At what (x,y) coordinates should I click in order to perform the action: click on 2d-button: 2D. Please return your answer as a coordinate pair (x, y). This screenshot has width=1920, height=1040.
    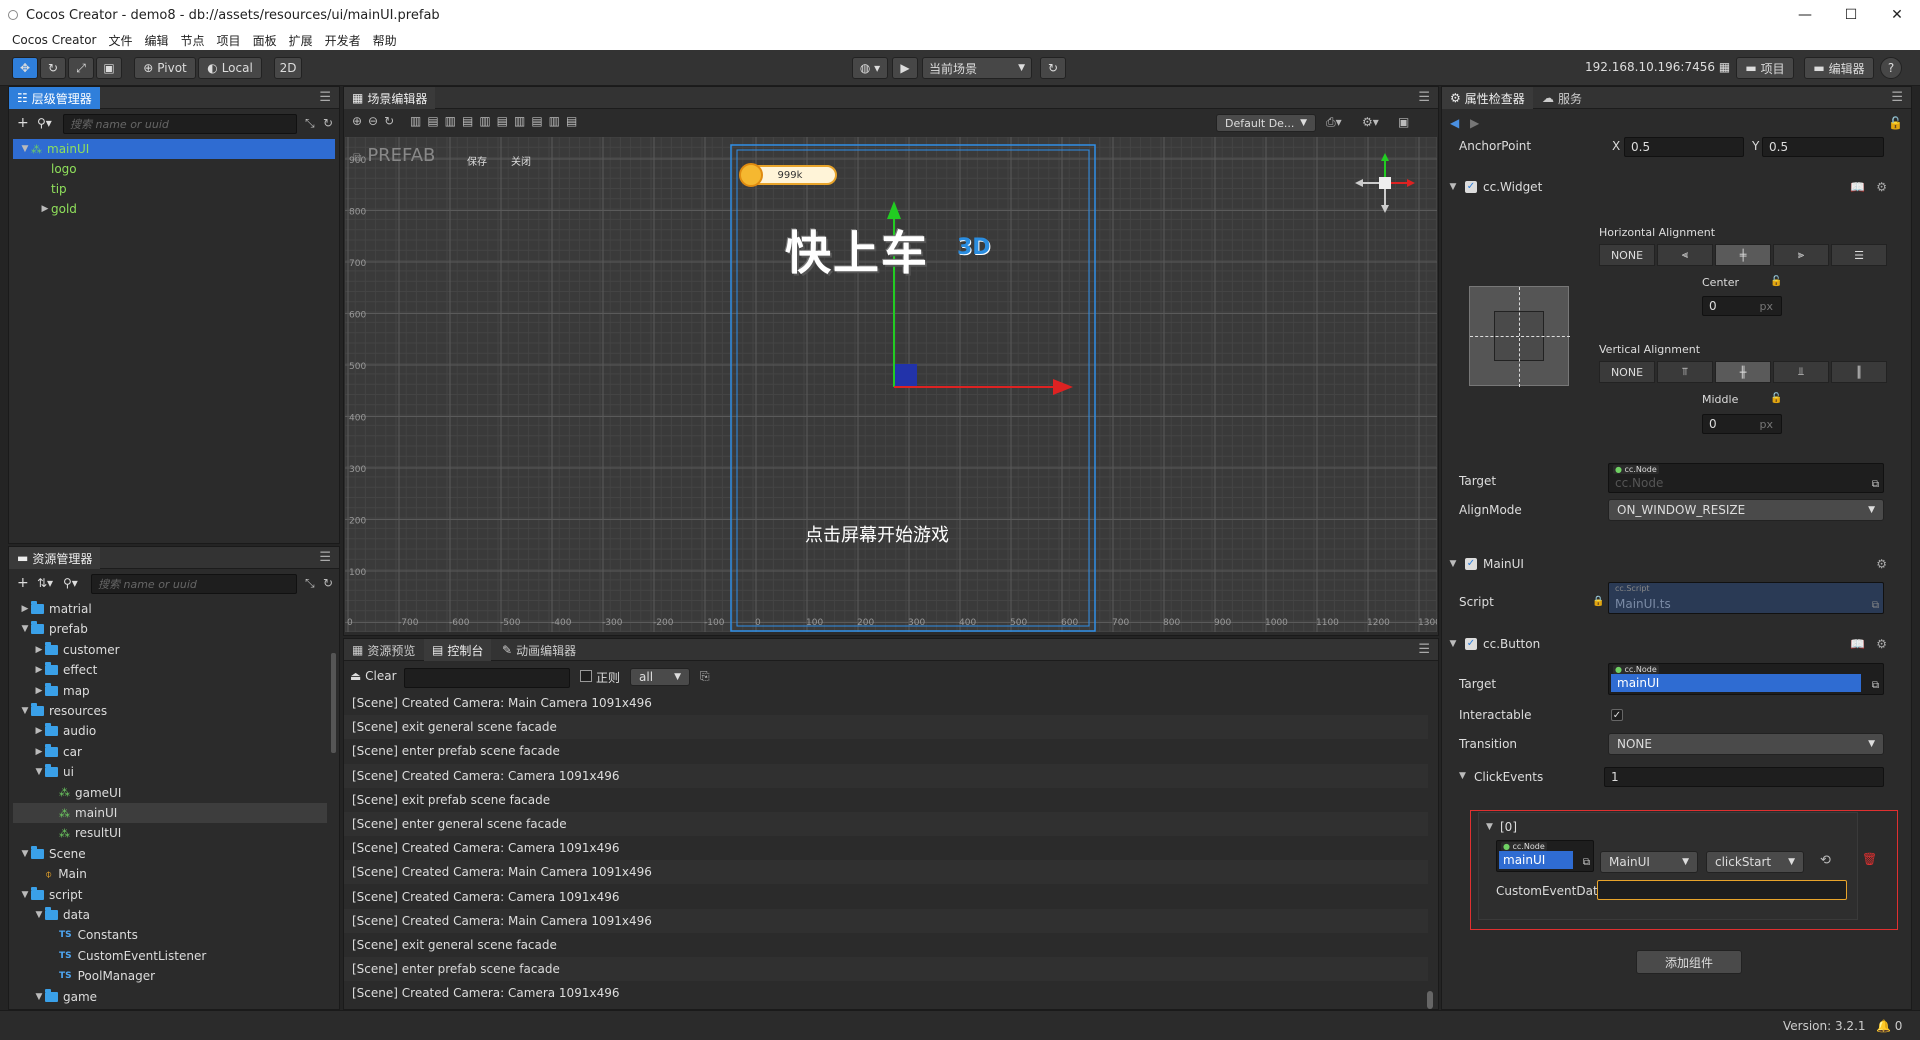
    Looking at the image, I should click on (288, 68).